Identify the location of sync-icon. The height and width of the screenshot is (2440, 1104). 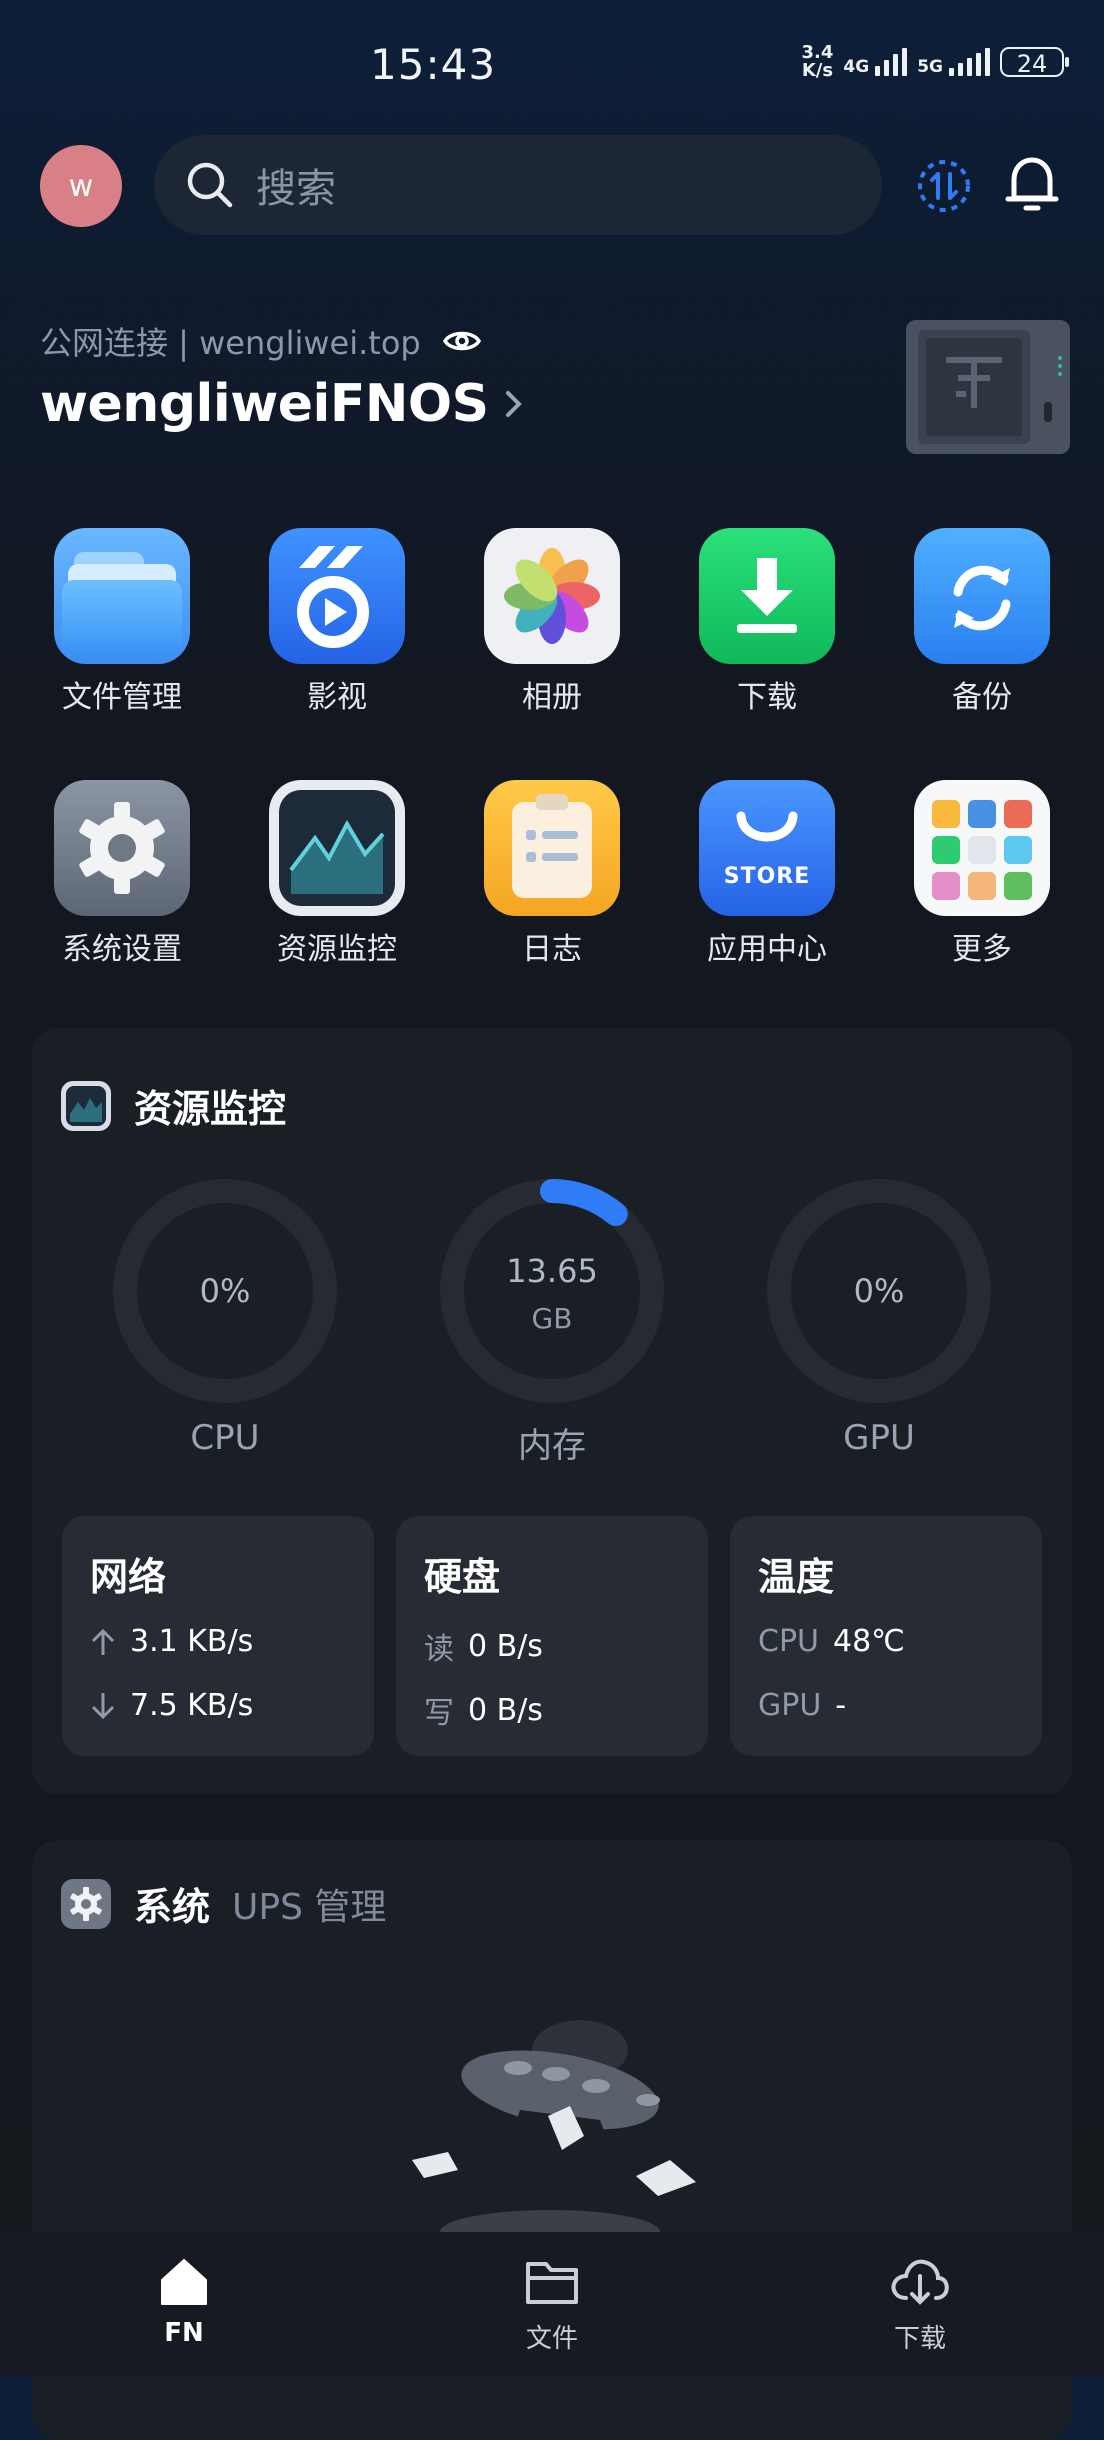
(944, 186).